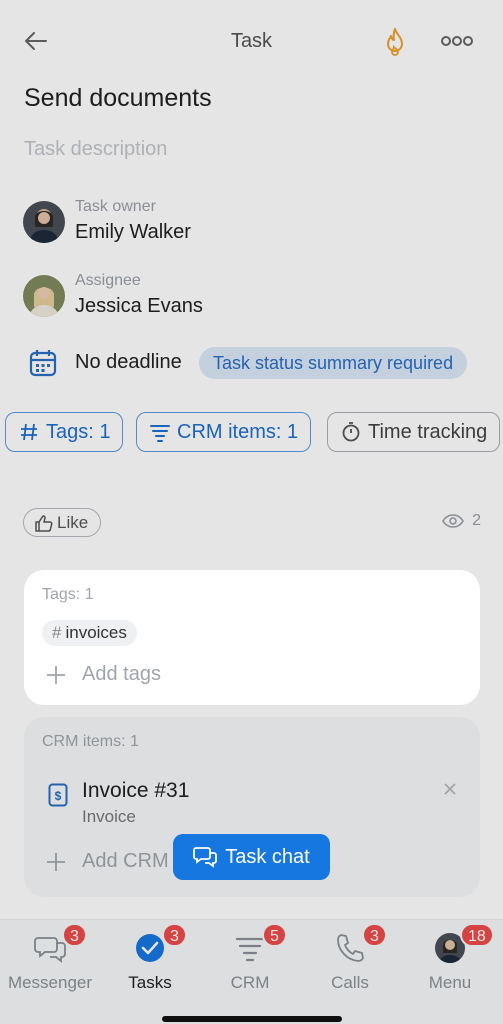 This screenshot has height=1024, width=503. Describe the element at coordinates (115, 206) in the screenshot. I see `owner-role-label: Task owner` at that location.